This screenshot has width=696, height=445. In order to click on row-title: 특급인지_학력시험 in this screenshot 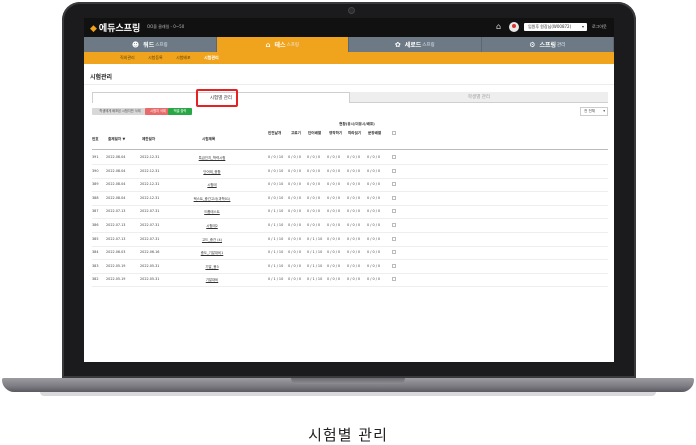, I will do `click(212, 157)`.